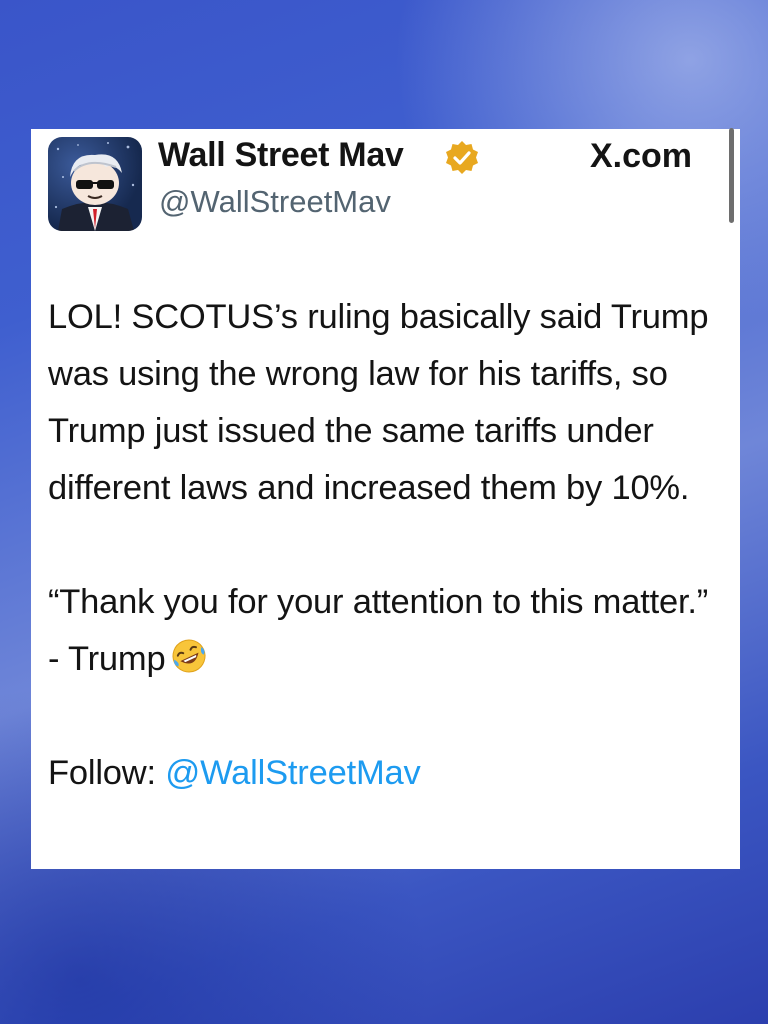  I want to click on avatar-image, so click(94, 186).